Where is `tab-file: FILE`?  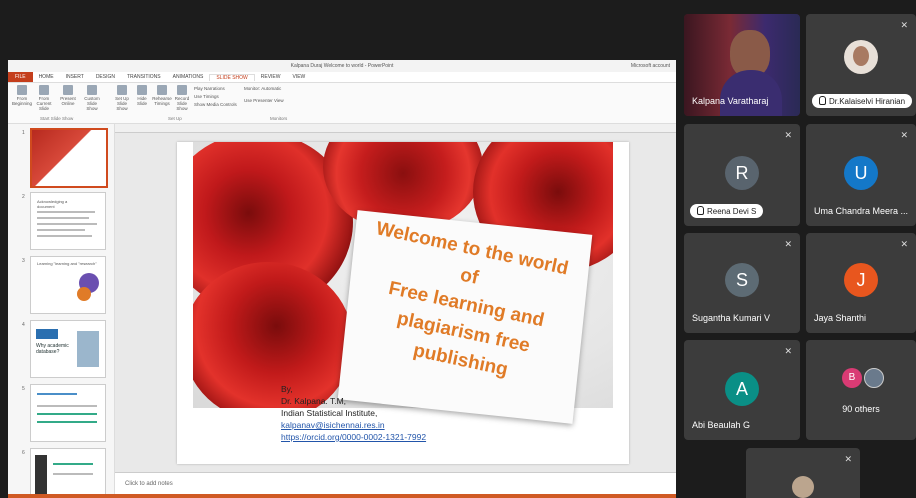
tab-file: FILE is located at coordinates (20, 77).